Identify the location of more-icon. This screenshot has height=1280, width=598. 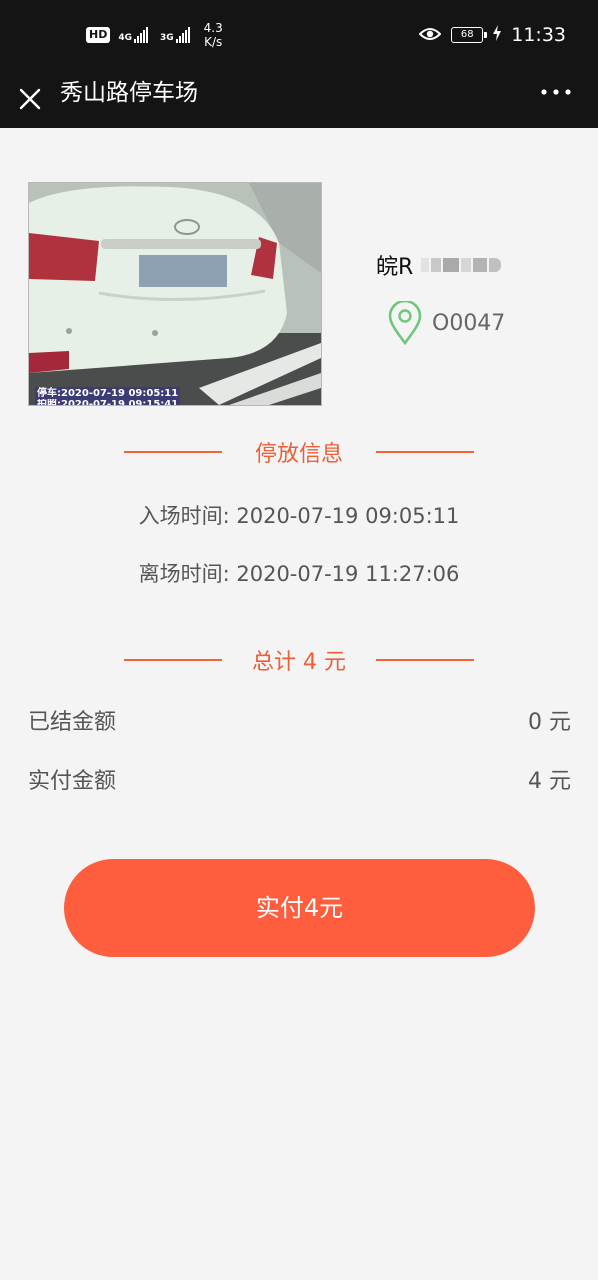
(556, 92).